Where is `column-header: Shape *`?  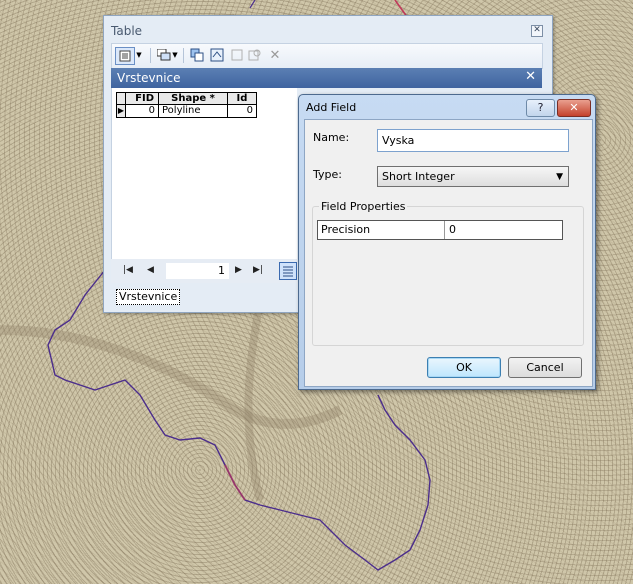
column-header: Shape * is located at coordinates (193, 98).